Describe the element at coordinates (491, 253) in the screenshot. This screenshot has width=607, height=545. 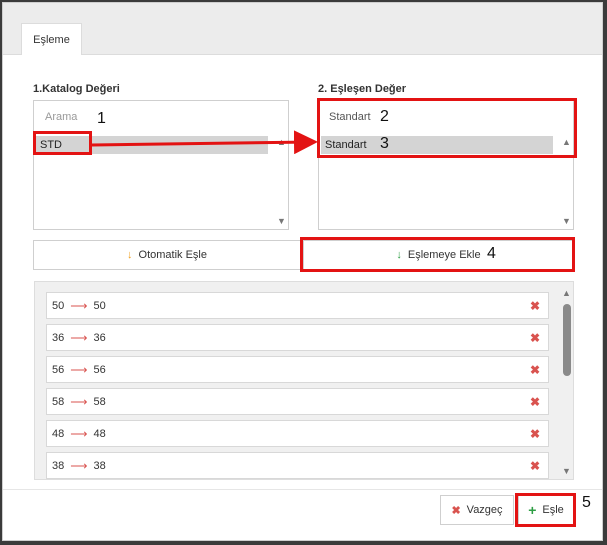
I see `annotation-number-4: 4` at that location.